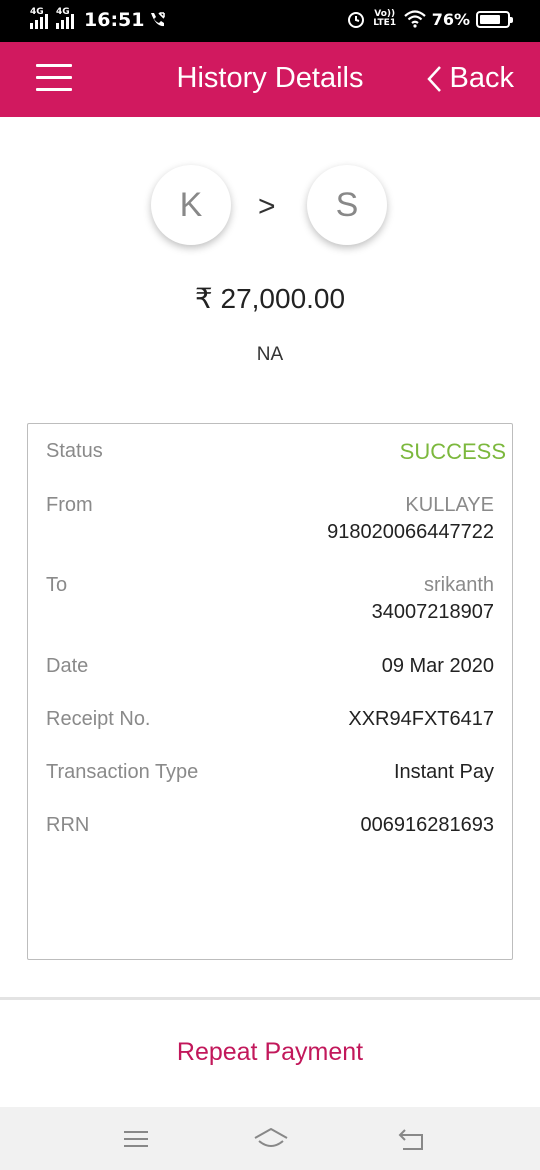 Image resolution: width=540 pixels, height=1170 pixels. What do you see at coordinates (39, 18) in the screenshot?
I see `signal-icon: 4G` at bounding box center [39, 18].